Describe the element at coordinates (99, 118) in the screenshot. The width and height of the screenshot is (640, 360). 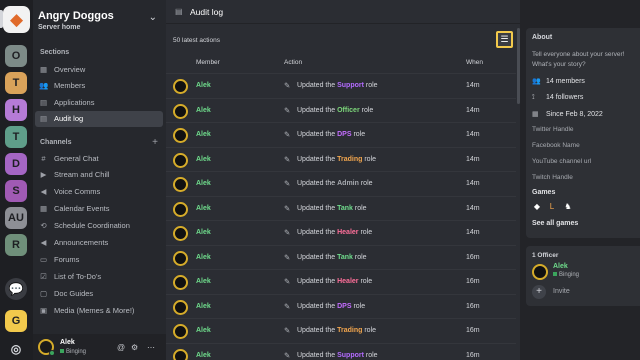
I see `section-item-audit-log: ▤ Audit log` at that location.